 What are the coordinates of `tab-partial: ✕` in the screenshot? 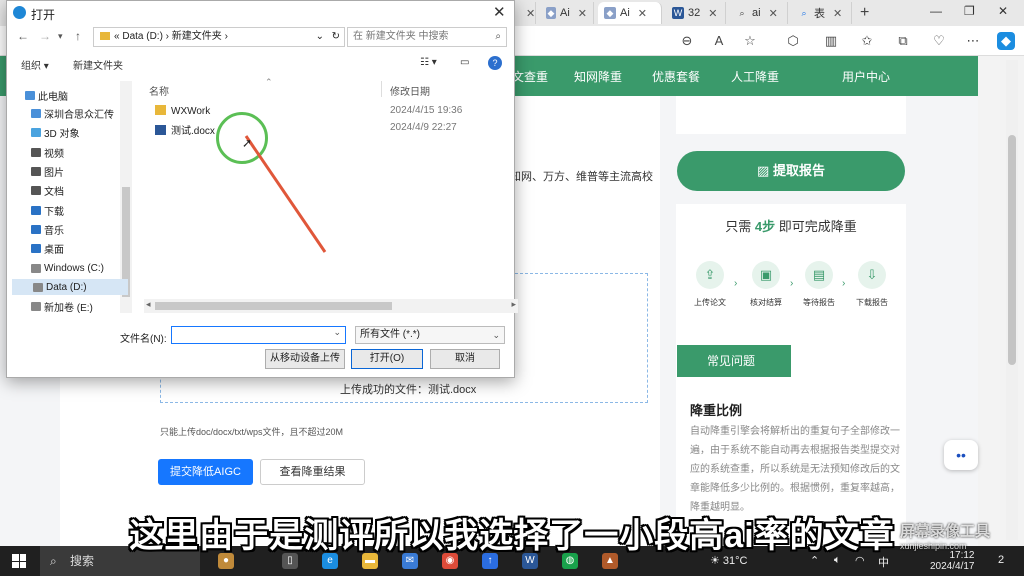 It's located at (526, 13).